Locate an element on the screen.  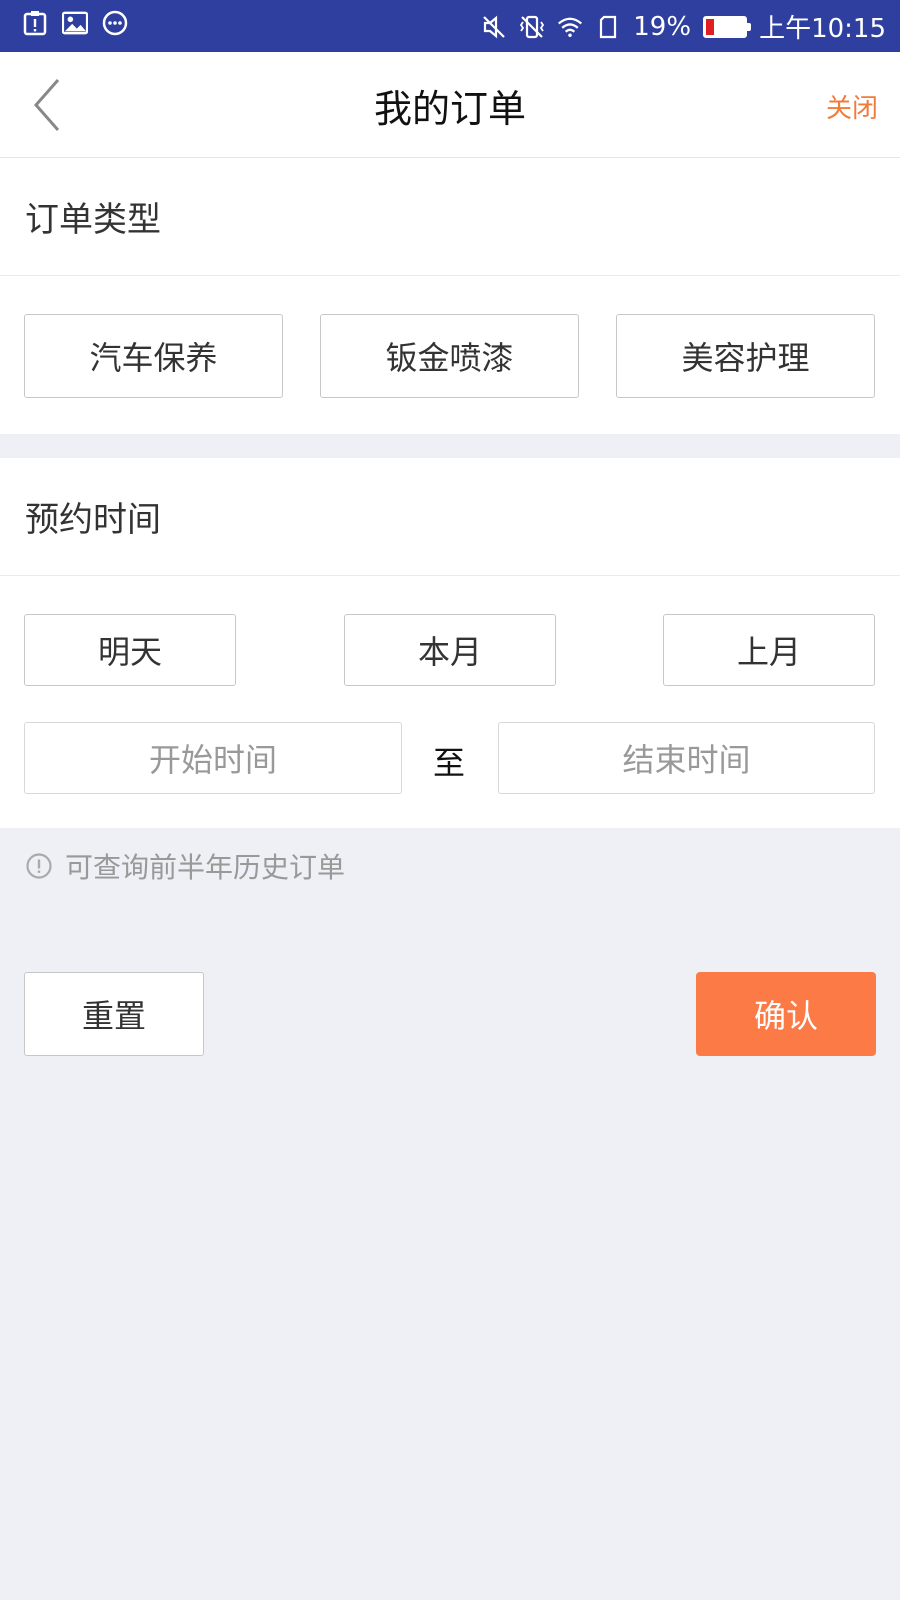
order-type-heading: 订单类型 is located at coordinates (450, 217).